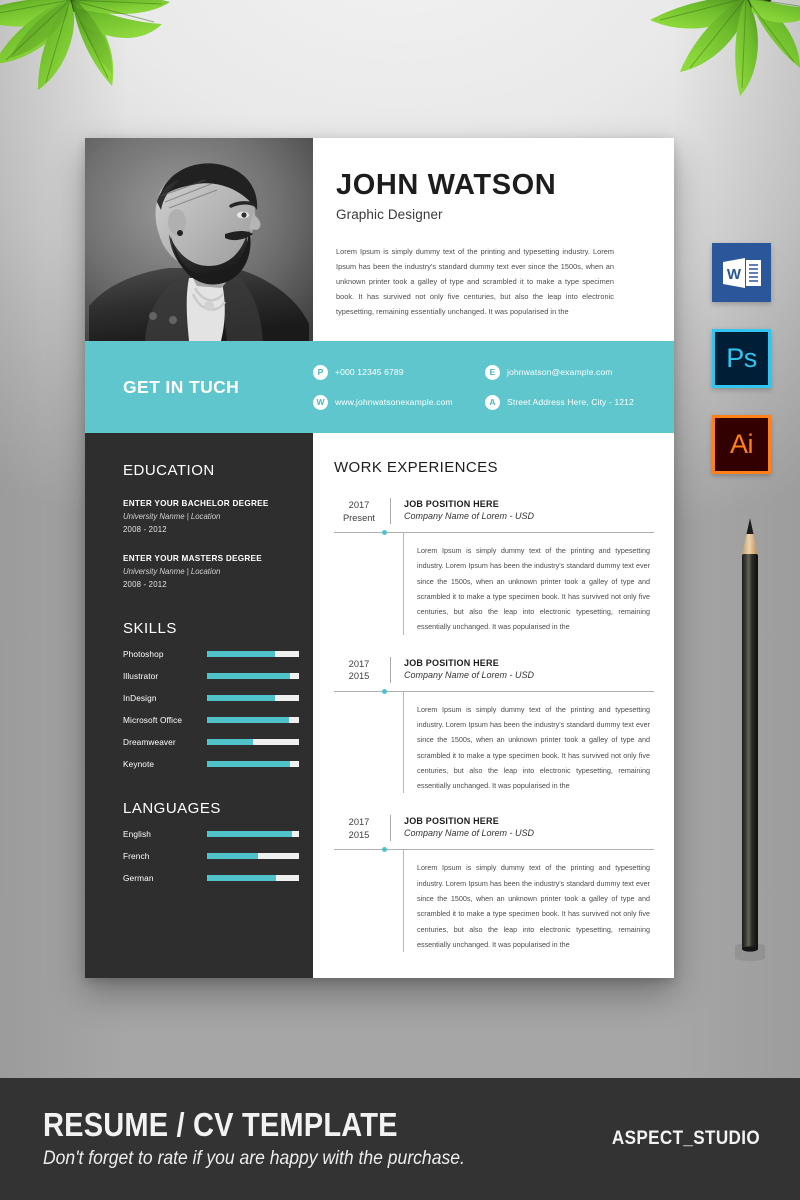 The image size is (800, 1200). What do you see at coordinates (741, 272) in the screenshot?
I see `microsoft-word-badge: W` at bounding box center [741, 272].